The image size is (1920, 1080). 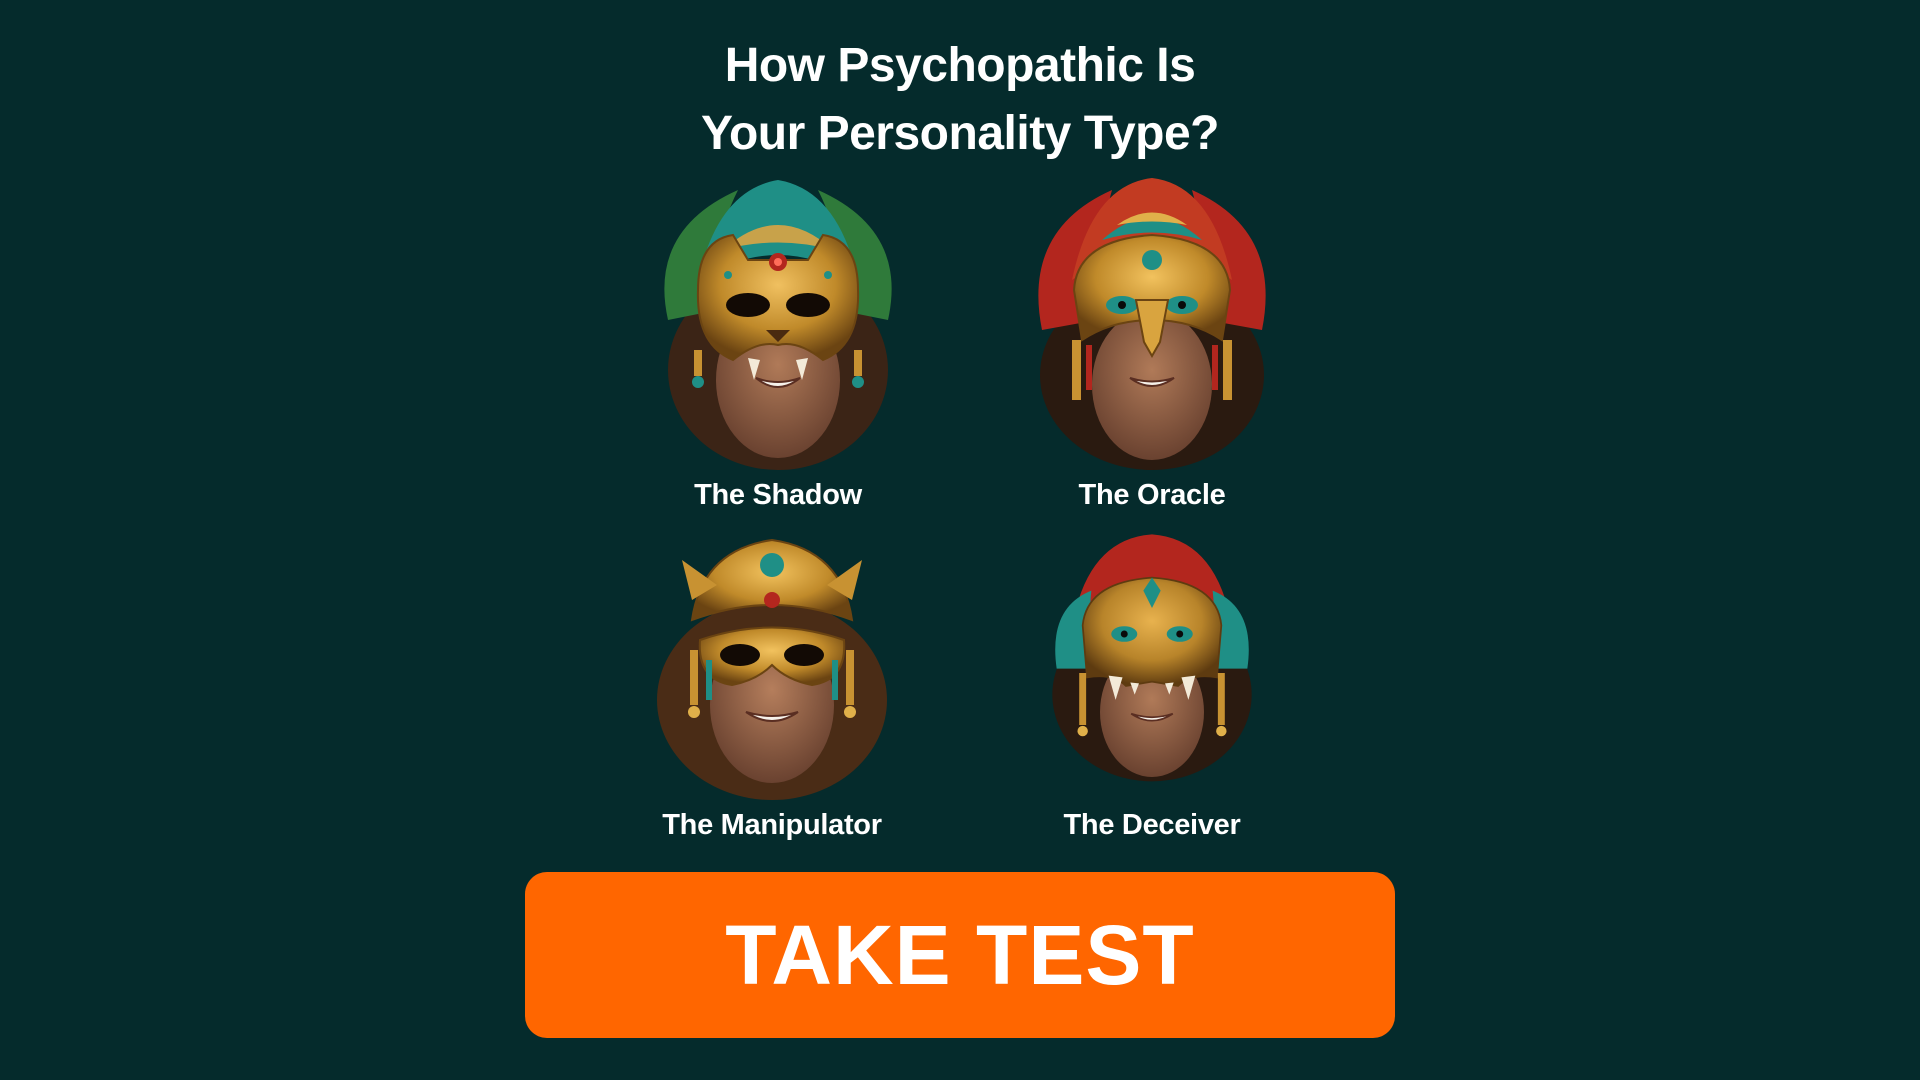 What do you see at coordinates (960, 955) in the screenshot?
I see `take-test-button: TAKE TEST` at bounding box center [960, 955].